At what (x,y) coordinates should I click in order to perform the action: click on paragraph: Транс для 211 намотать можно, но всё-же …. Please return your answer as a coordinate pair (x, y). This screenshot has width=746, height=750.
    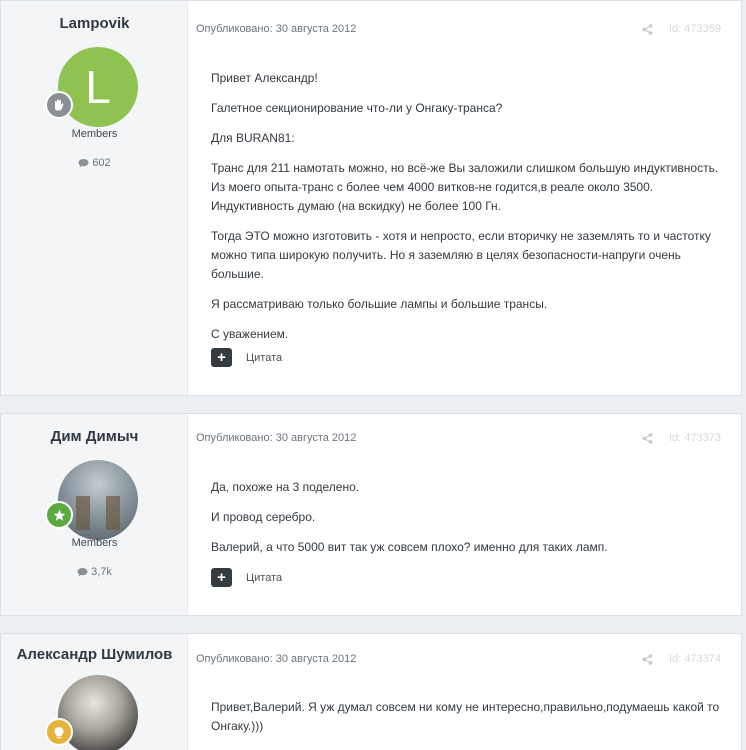
    Looking at the image, I should click on (465, 187).